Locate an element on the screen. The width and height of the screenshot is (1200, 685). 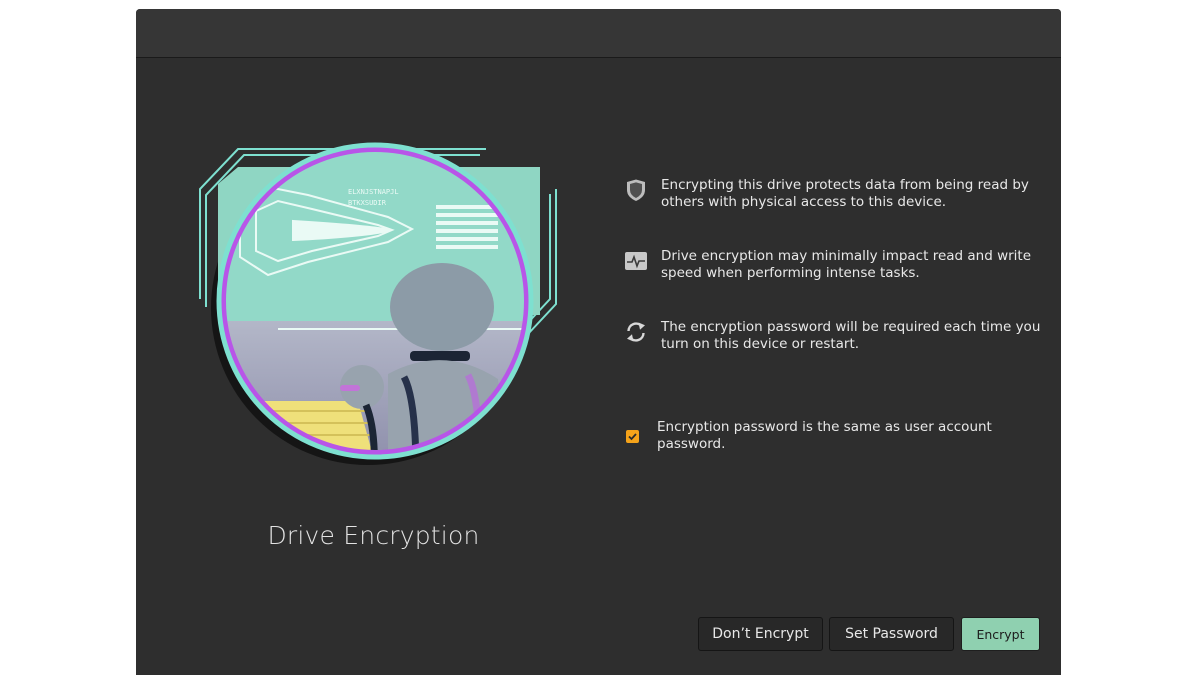
screen-glyphs-2: BTKXSUDIR is located at coordinates (367, 203).